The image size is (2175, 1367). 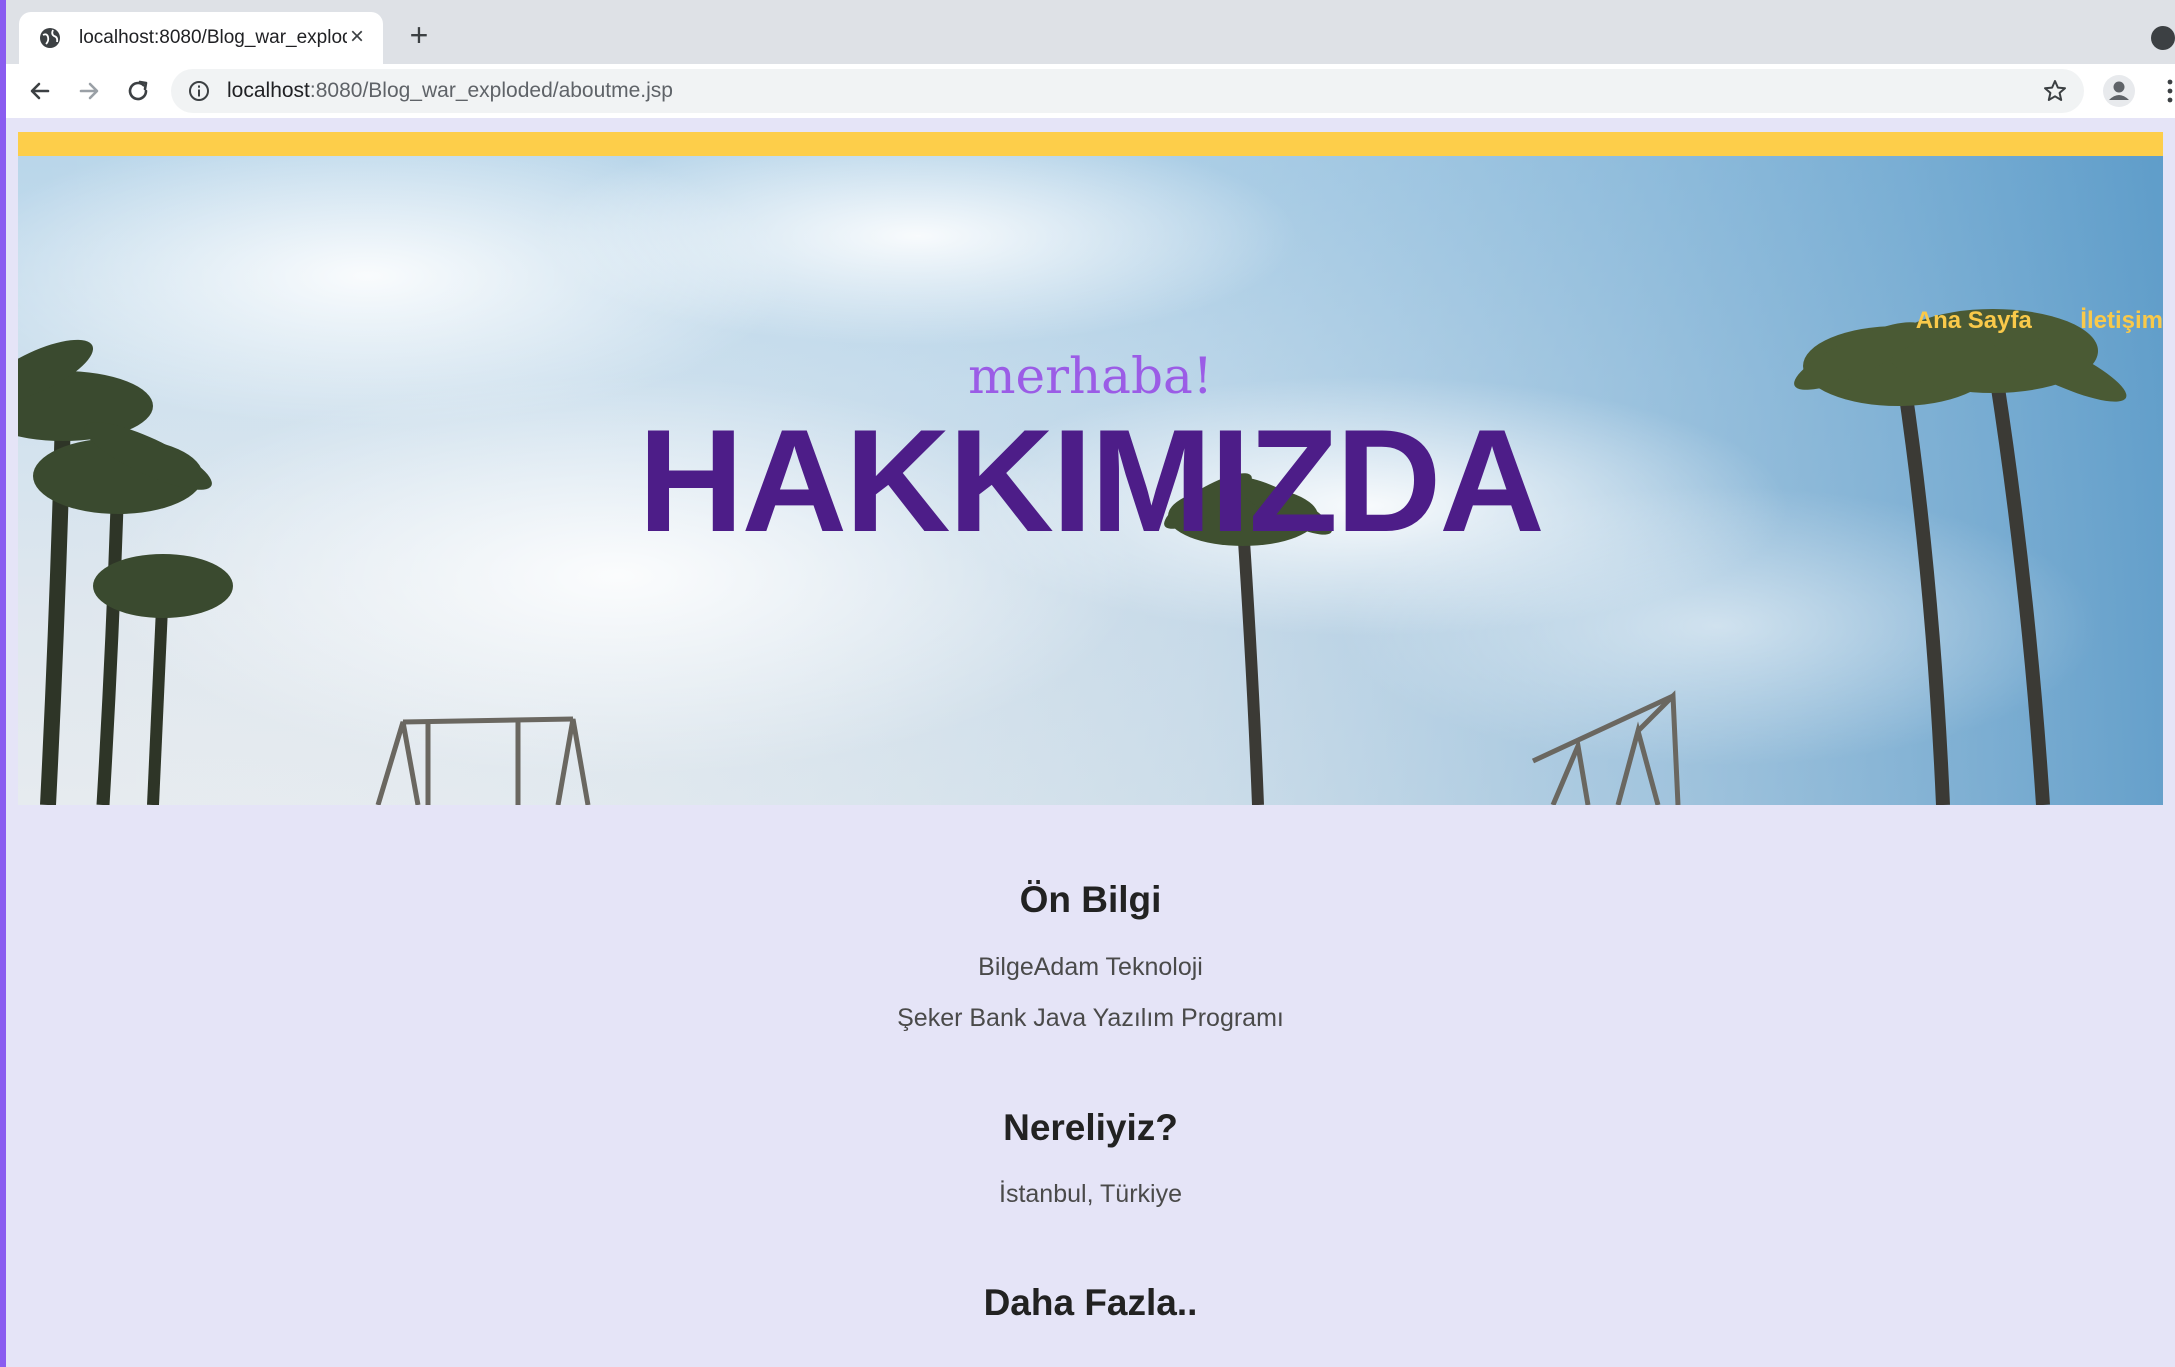 I want to click on tab-search-icon, so click(x=2163, y=38).